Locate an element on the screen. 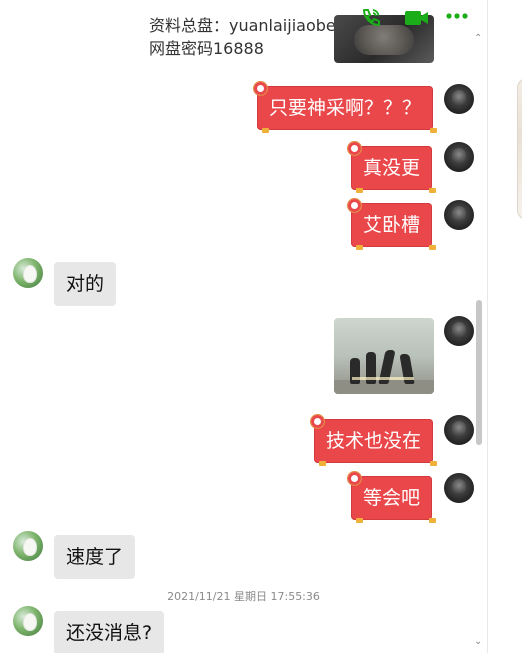  scroll-down-icon: ⌄ is located at coordinates (478, 641).